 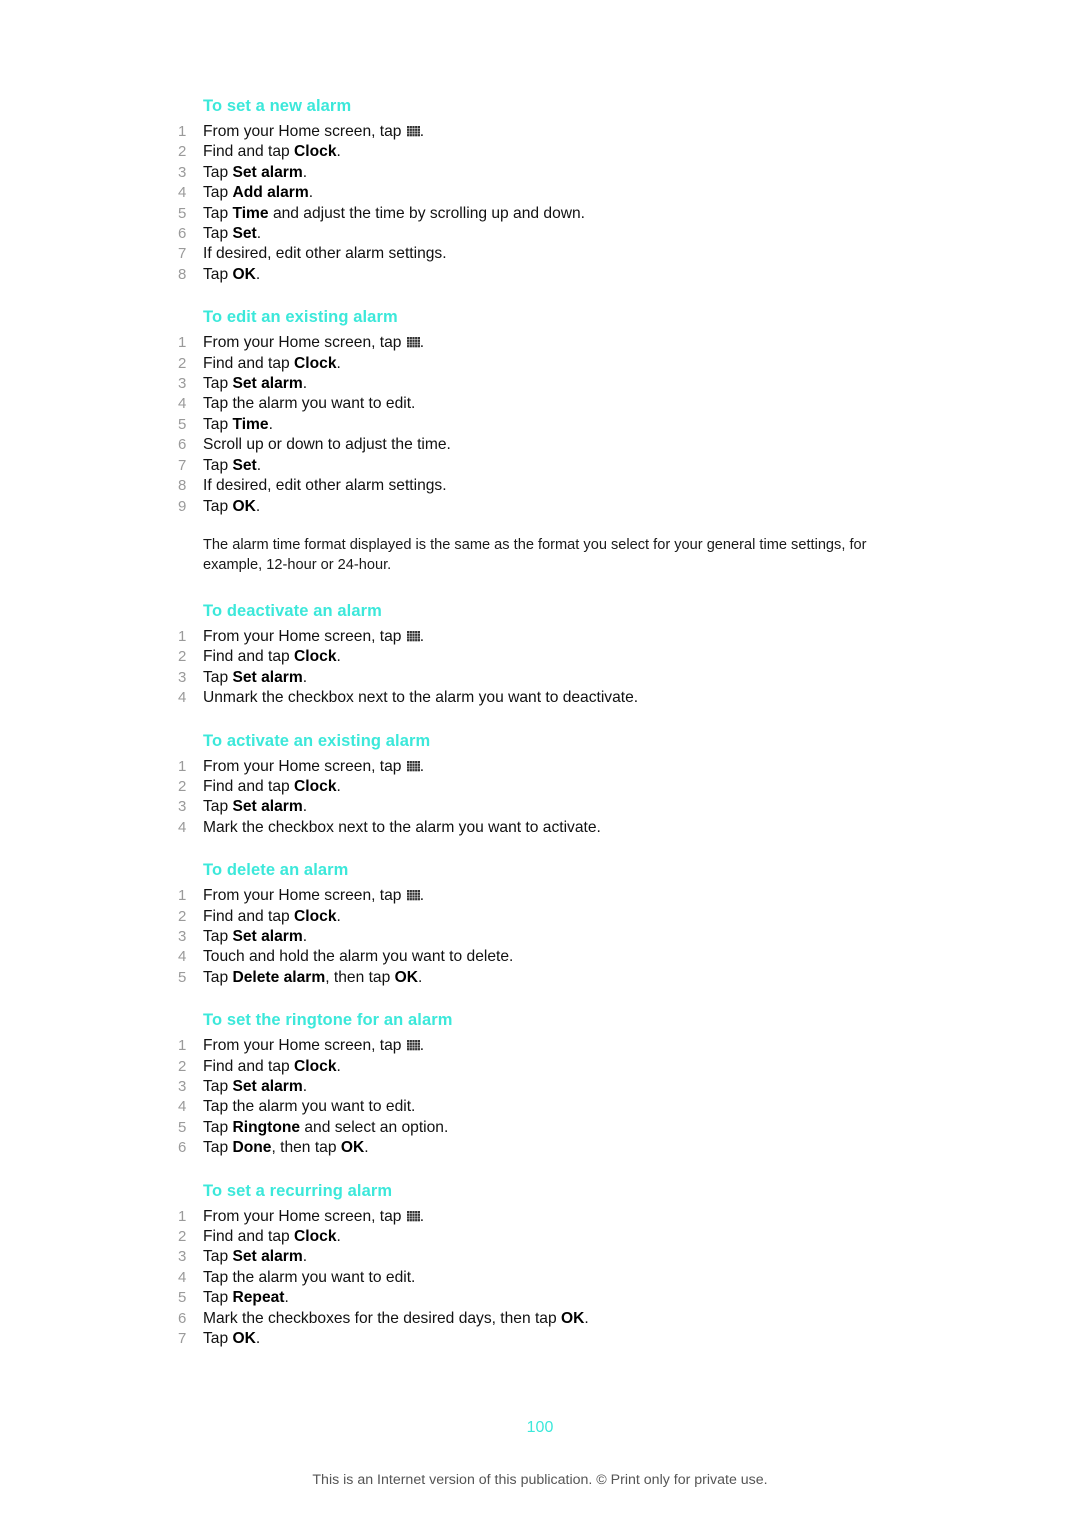 What do you see at coordinates (328, 1020) in the screenshot?
I see `section-heading: To set the ringtone for an alarm` at bounding box center [328, 1020].